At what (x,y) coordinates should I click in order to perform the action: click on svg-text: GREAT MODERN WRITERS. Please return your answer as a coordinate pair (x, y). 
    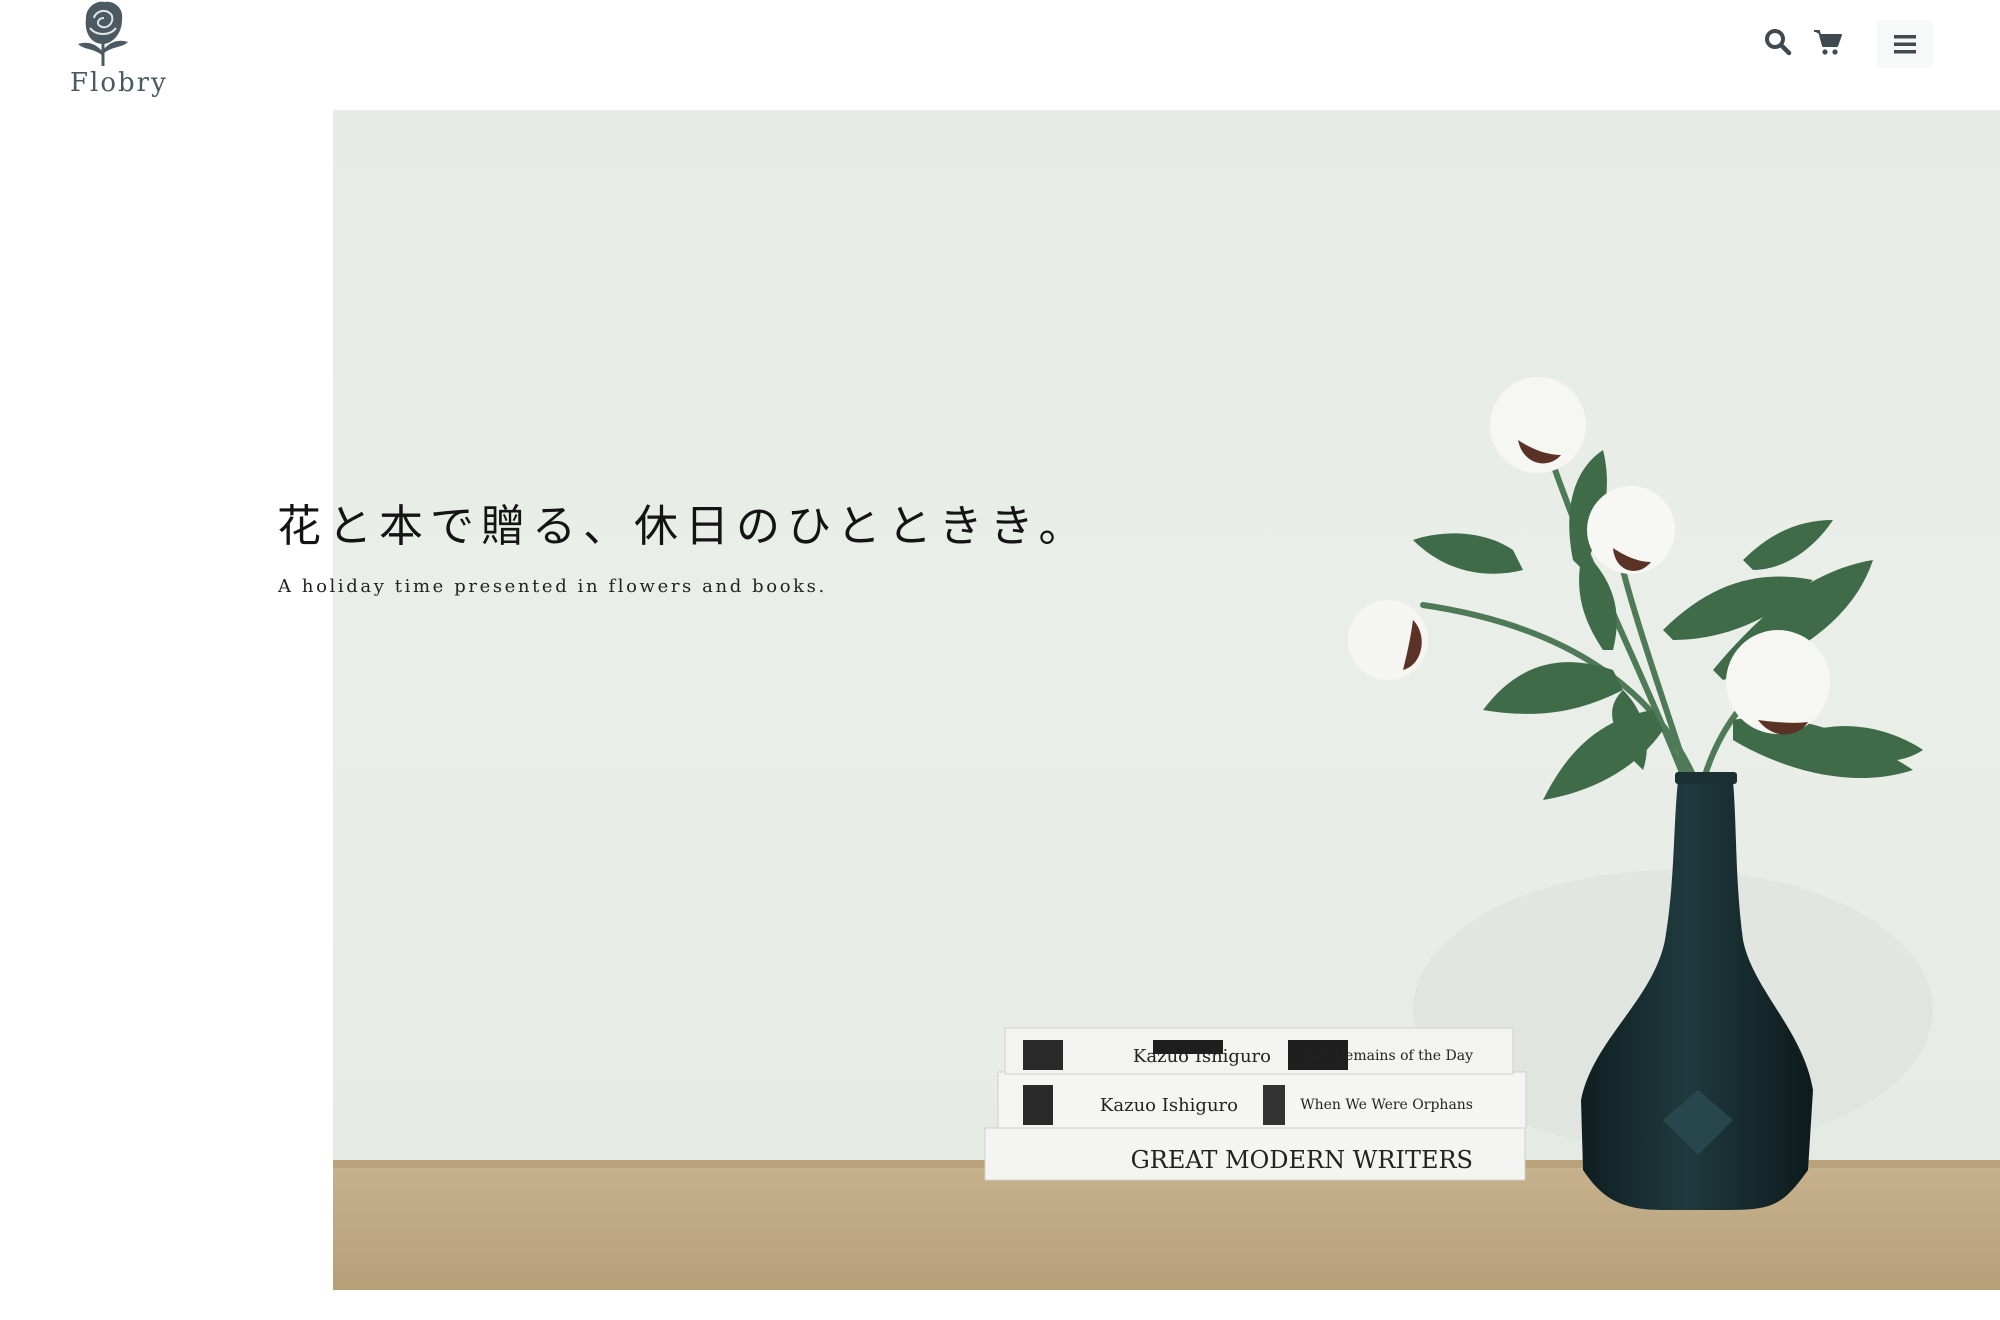
    Looking at the image, I should click on (1302, 1160).